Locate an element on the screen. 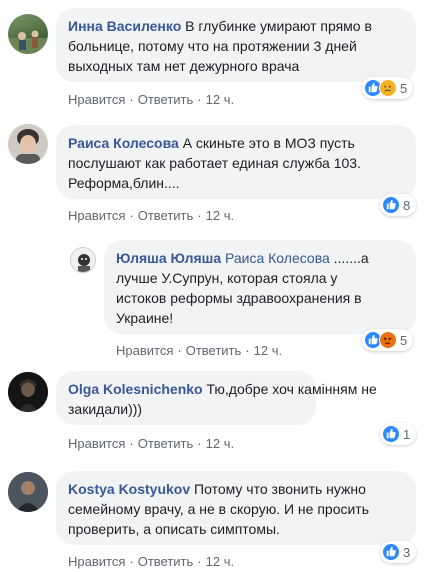 The height and width of the screenshot is (572, 431). author-name: Раиса Колесова is located at coordinates (123, 143).